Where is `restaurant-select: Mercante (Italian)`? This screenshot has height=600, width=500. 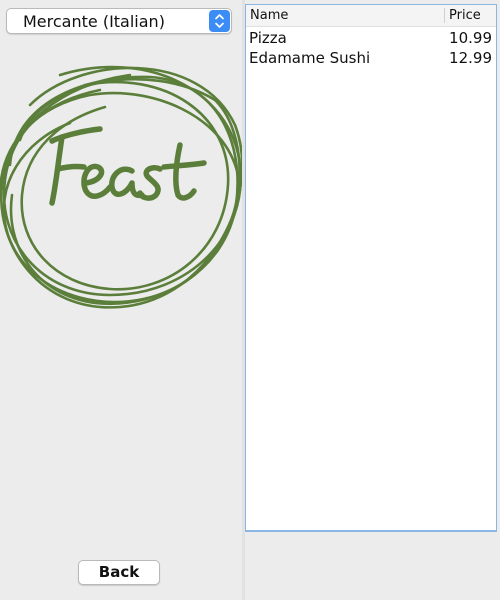
restaurant-select: Mercante (Italian) is located at coordinates (119, 21).